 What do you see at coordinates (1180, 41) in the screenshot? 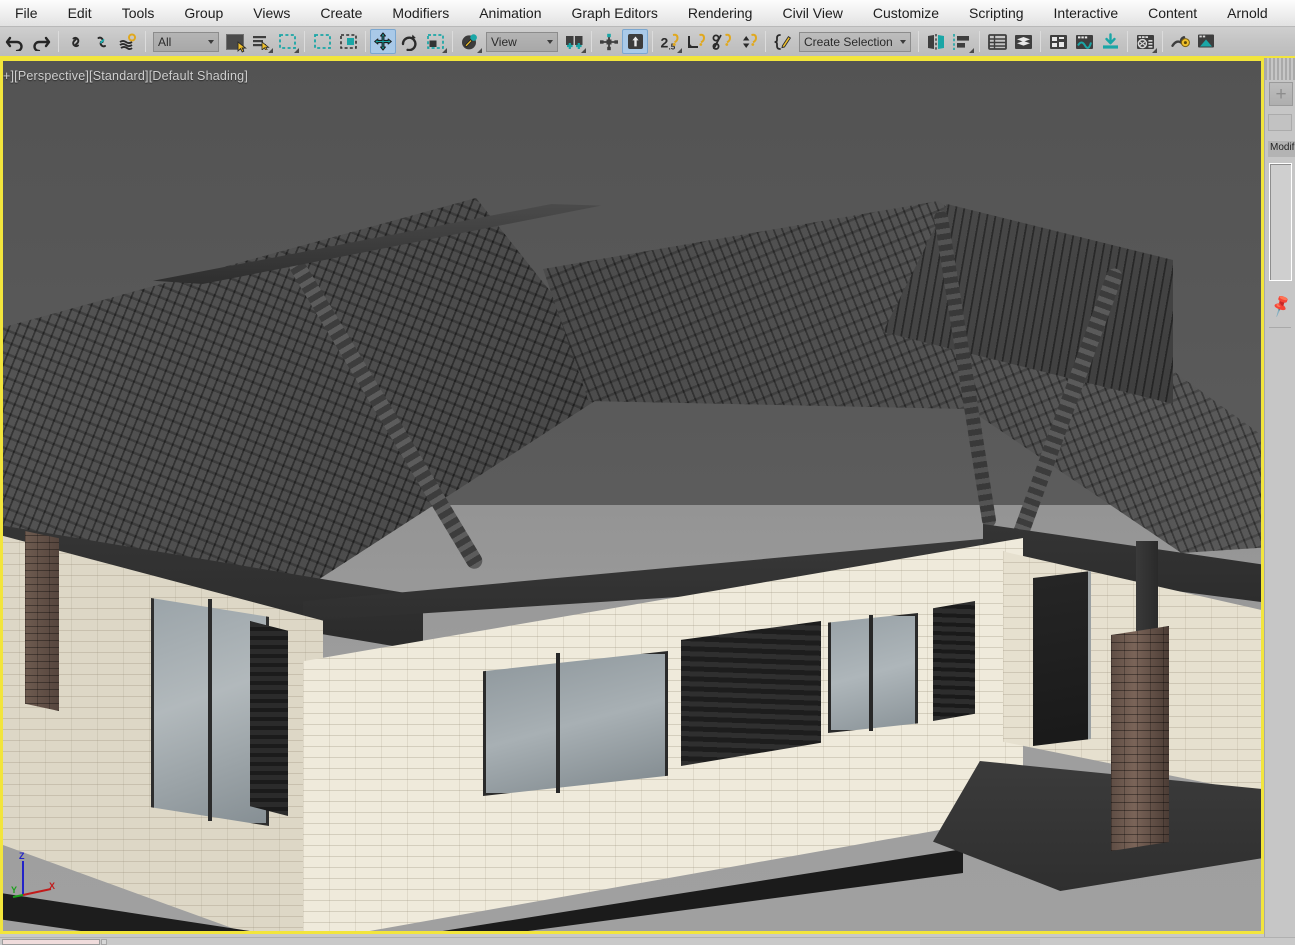
I see `render-setup-icon` at bounding box center [1180, 41].